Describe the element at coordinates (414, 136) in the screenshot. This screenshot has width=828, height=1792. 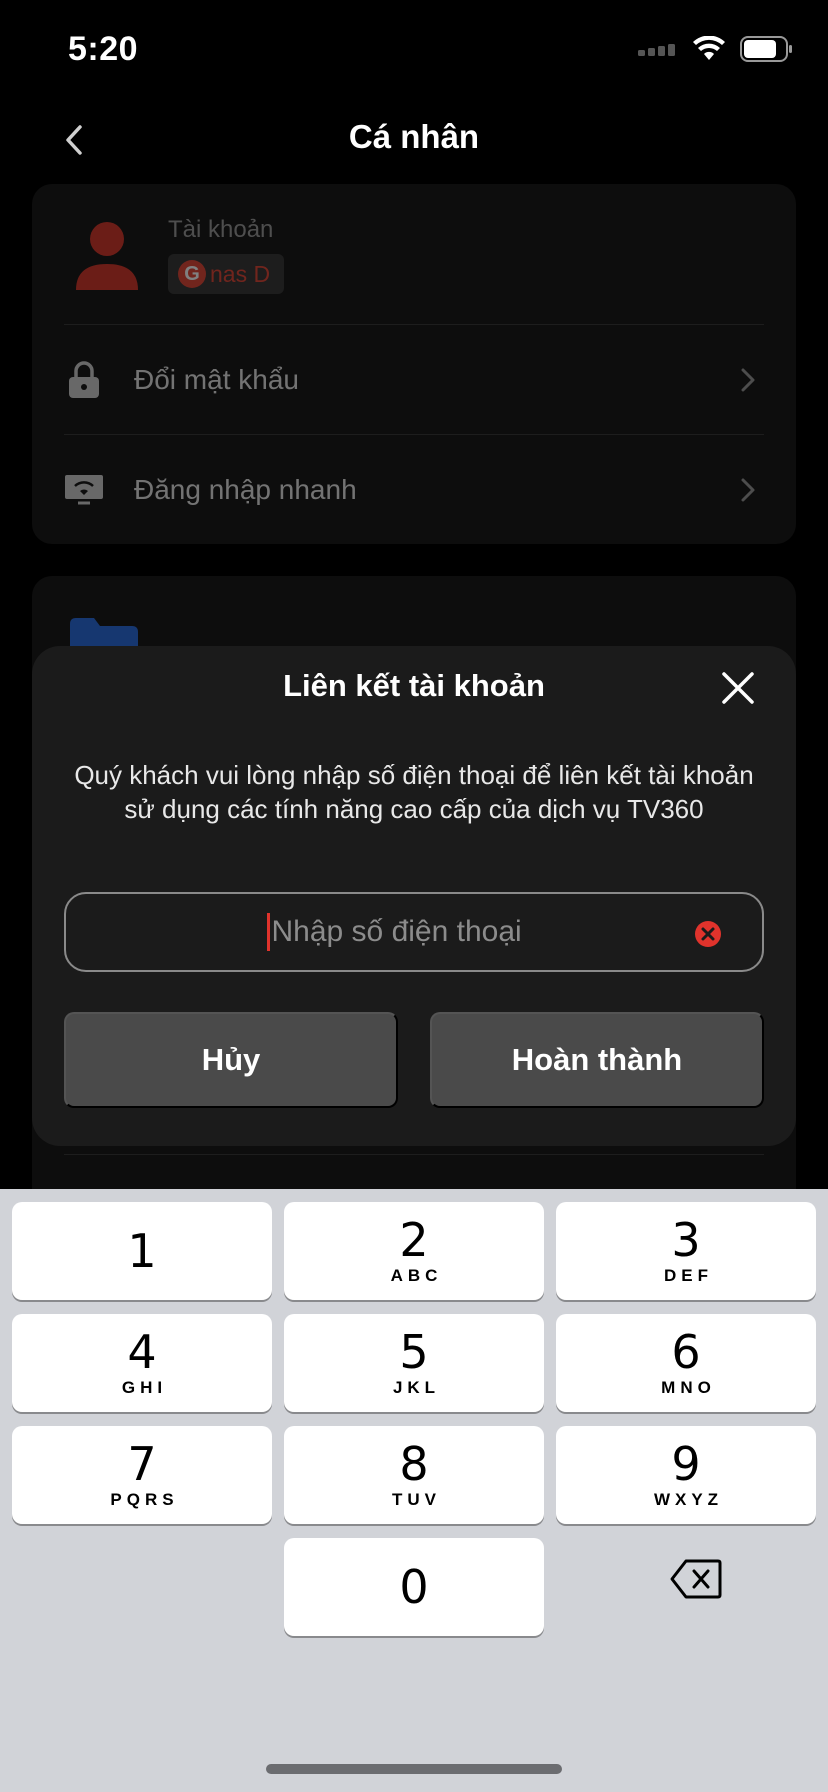
I see `page-title: Cá nhân` at that location.